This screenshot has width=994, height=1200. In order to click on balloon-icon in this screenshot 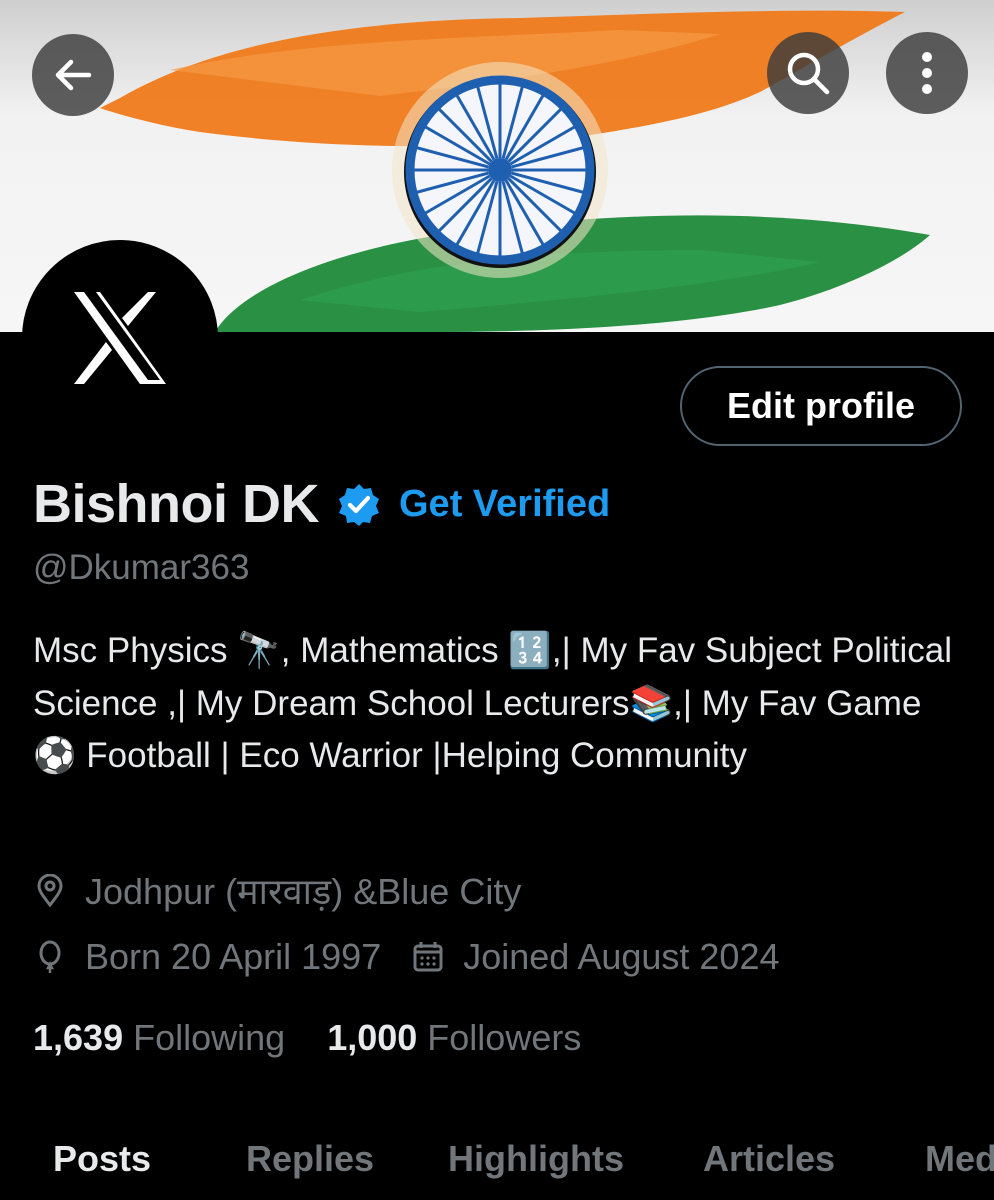, I will do `click(50, 957)`.